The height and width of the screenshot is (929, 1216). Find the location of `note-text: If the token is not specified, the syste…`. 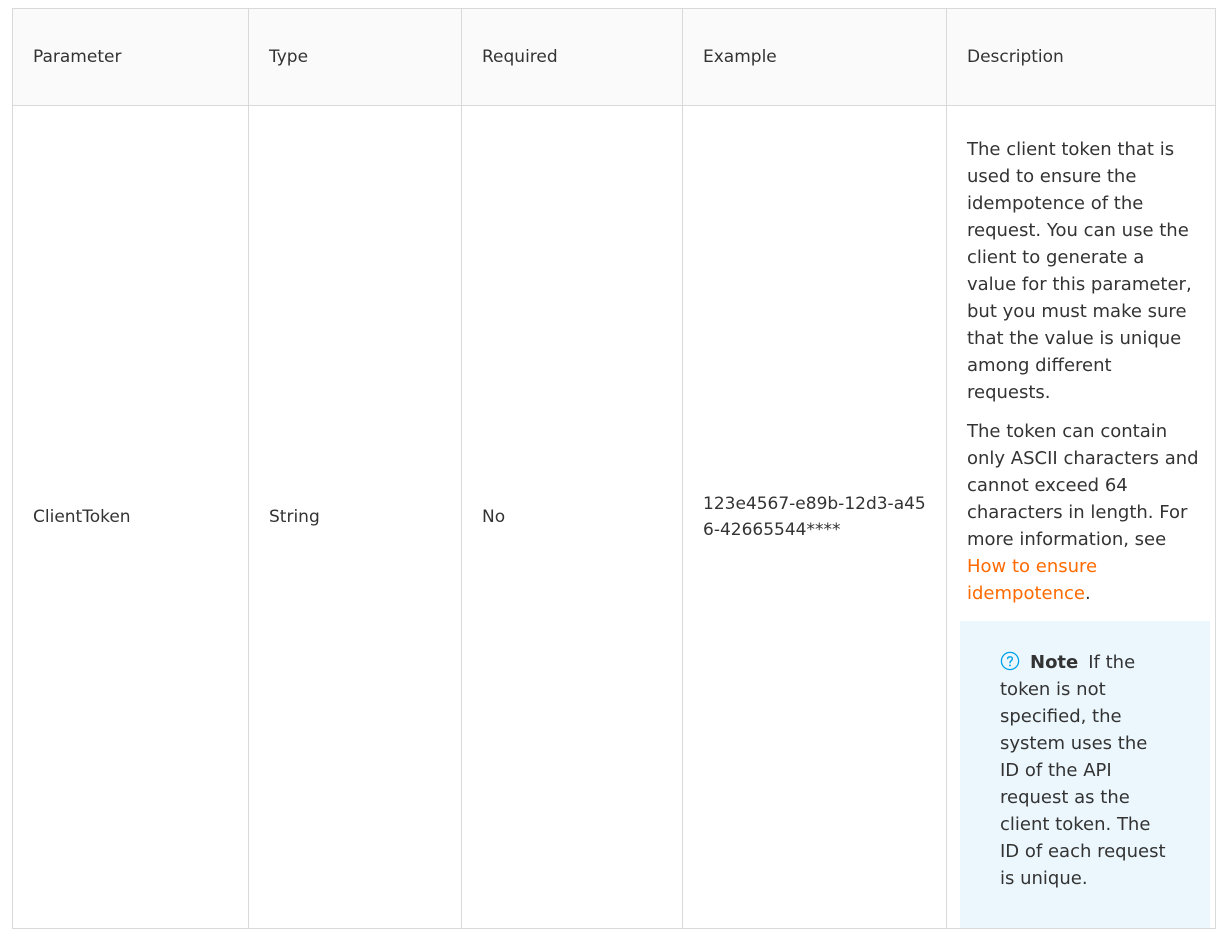

note-text: If the token is not specified, the syste… is located at coordinates (1083, 770).